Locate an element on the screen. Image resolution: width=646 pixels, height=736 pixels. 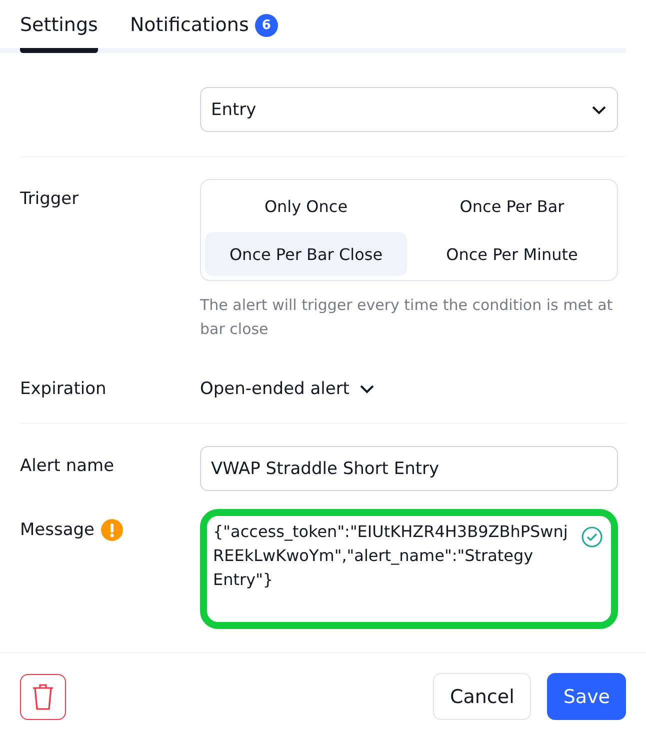
trash-icon is located at coordinates (43, 696).